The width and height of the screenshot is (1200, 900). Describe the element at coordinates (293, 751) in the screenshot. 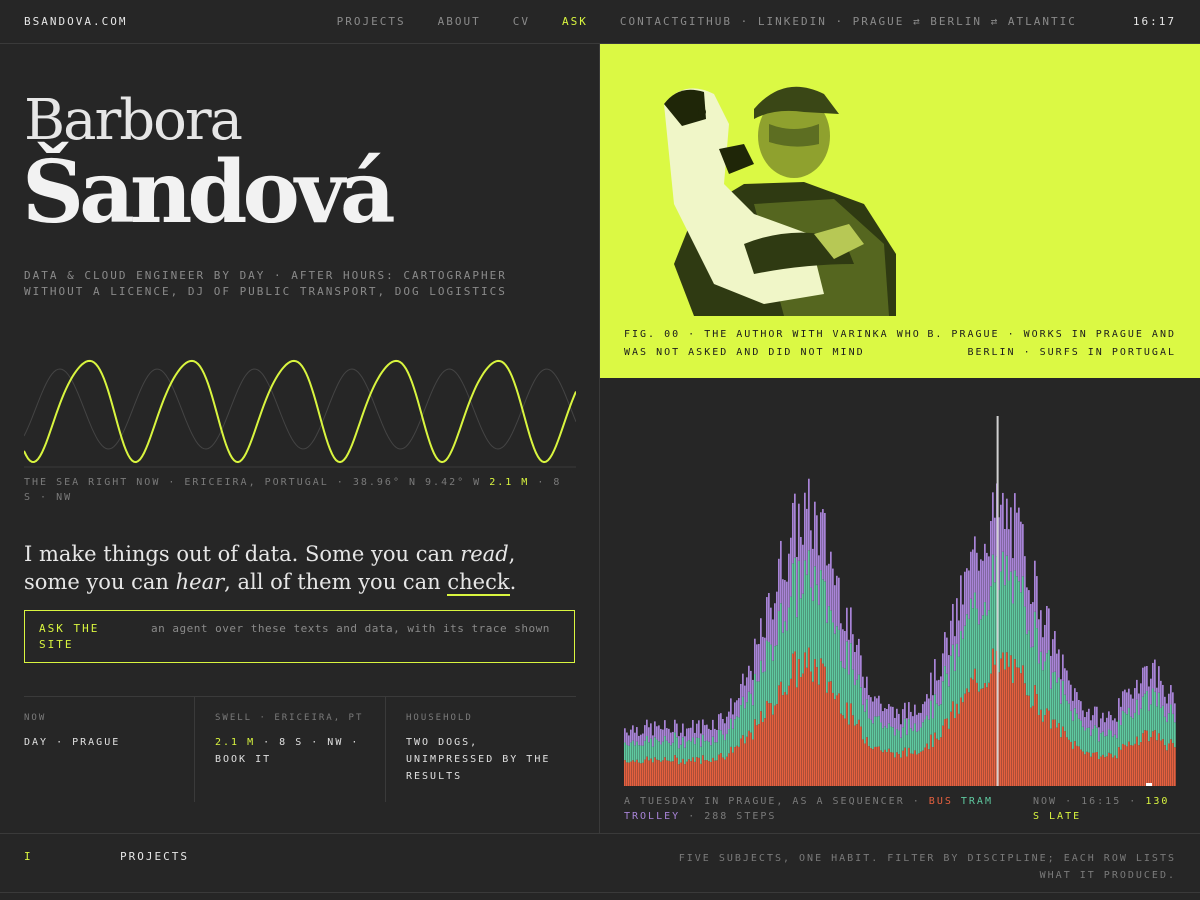

I see `stat-value: 2.1 M · 8 S · NW · BOOK IT` at that location.